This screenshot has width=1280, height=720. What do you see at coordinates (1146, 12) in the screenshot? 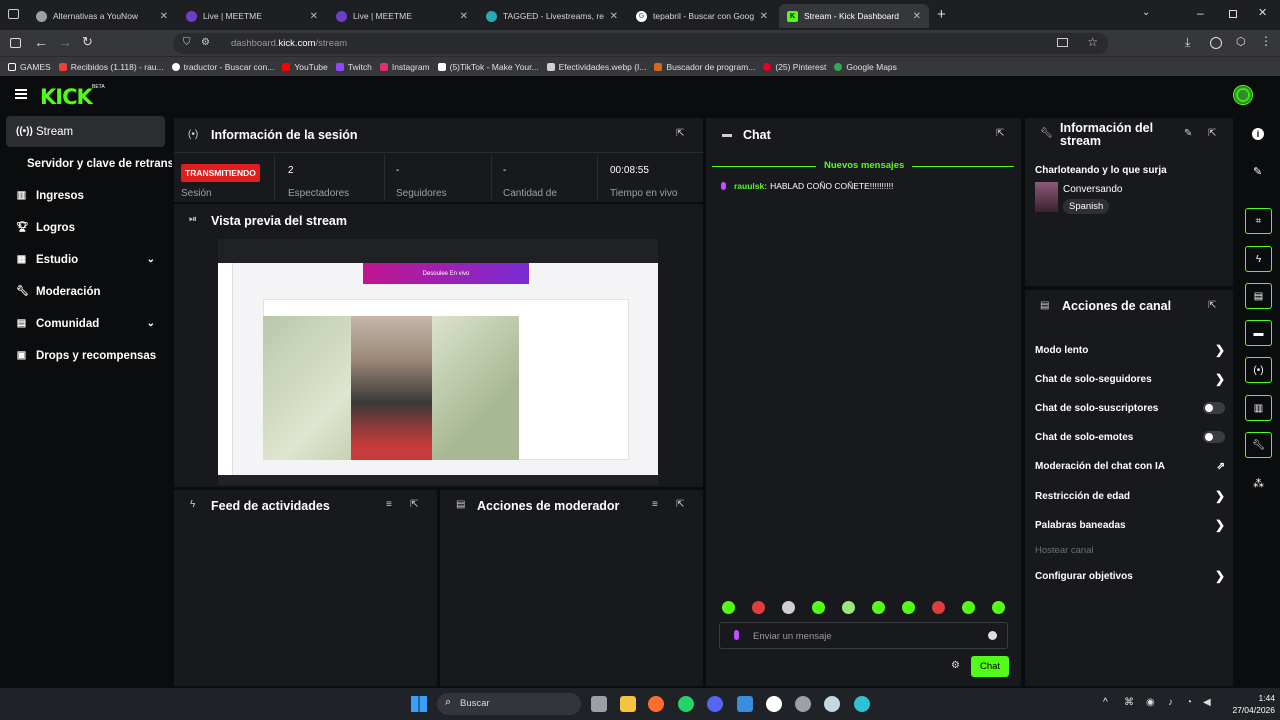
I see `tab-list-icon: ⌄` at bounding box center [1146, 12].